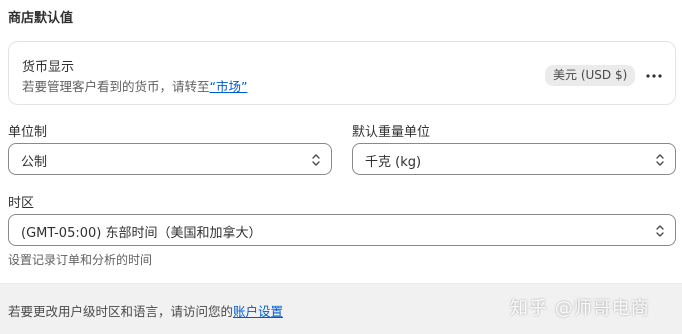 Image resolution: width=682 pixels, height=334 pixels. I want to click on markets-link: “市场”, so click(229, 86).